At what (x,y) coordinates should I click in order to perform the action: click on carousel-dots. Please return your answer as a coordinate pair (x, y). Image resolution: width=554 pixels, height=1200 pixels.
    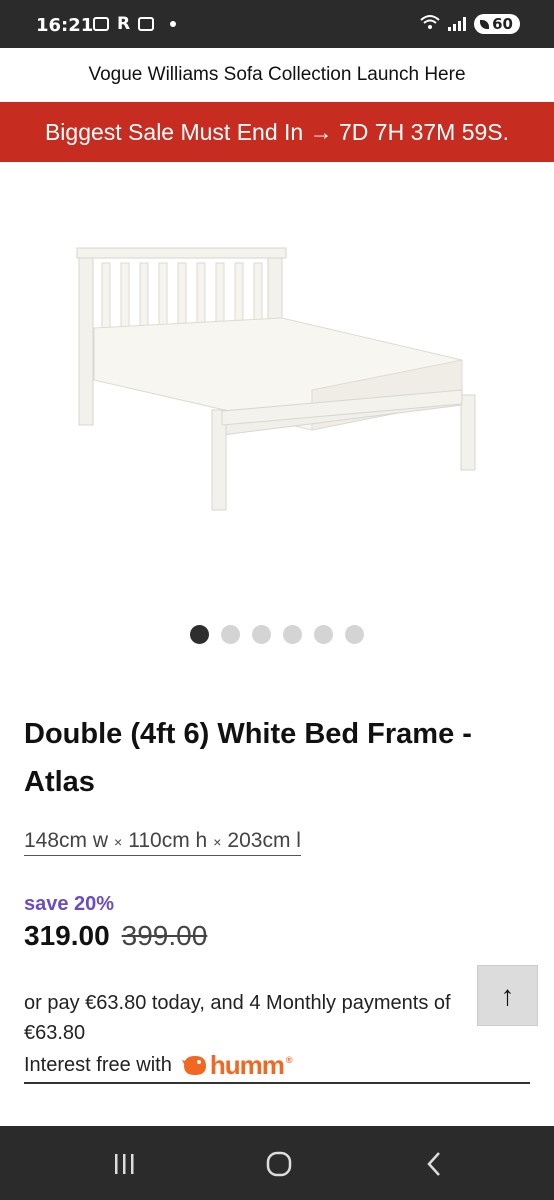
    Looking at the image, I should click on (277, 634).